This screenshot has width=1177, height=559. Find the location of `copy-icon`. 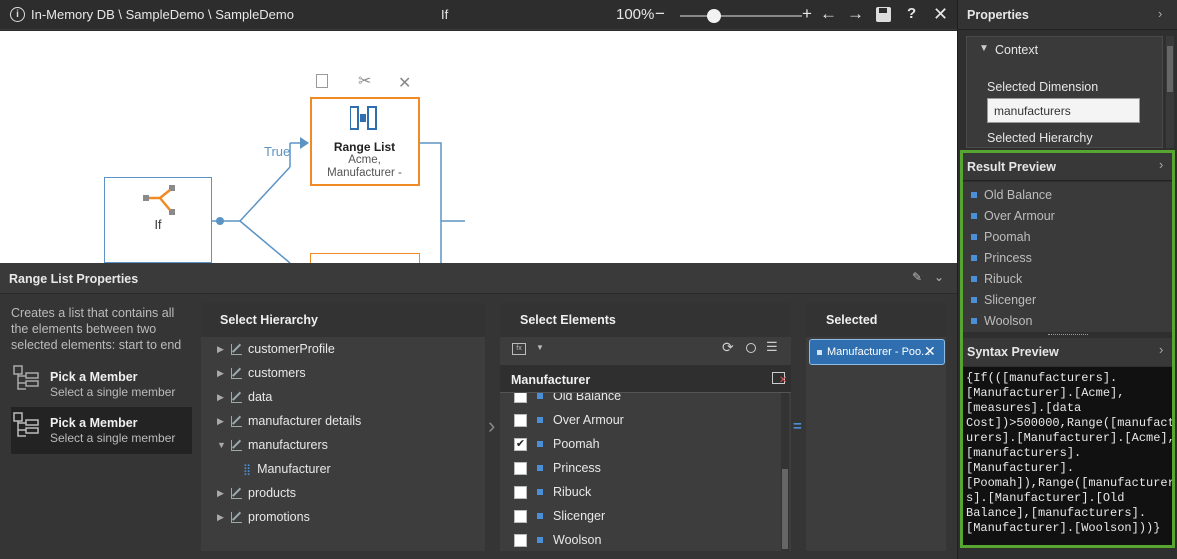

copy-icon is located at coordinates (322, 81).